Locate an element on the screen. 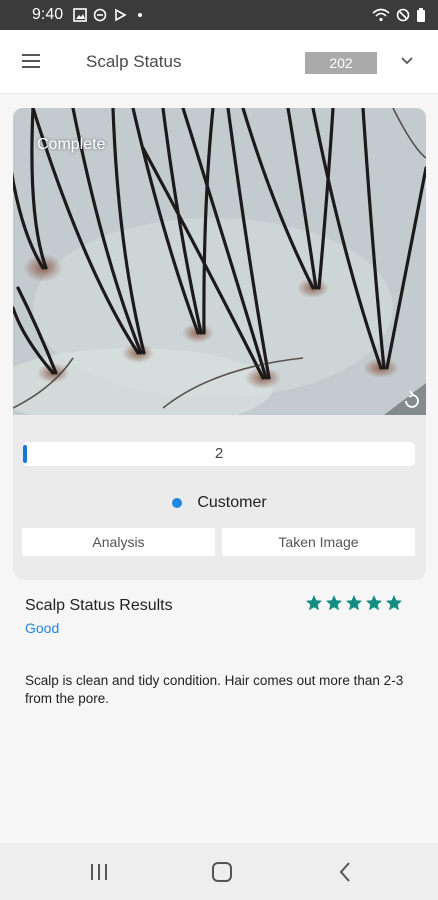  hamburger-menu-icon is located at coordinates (31, 61).